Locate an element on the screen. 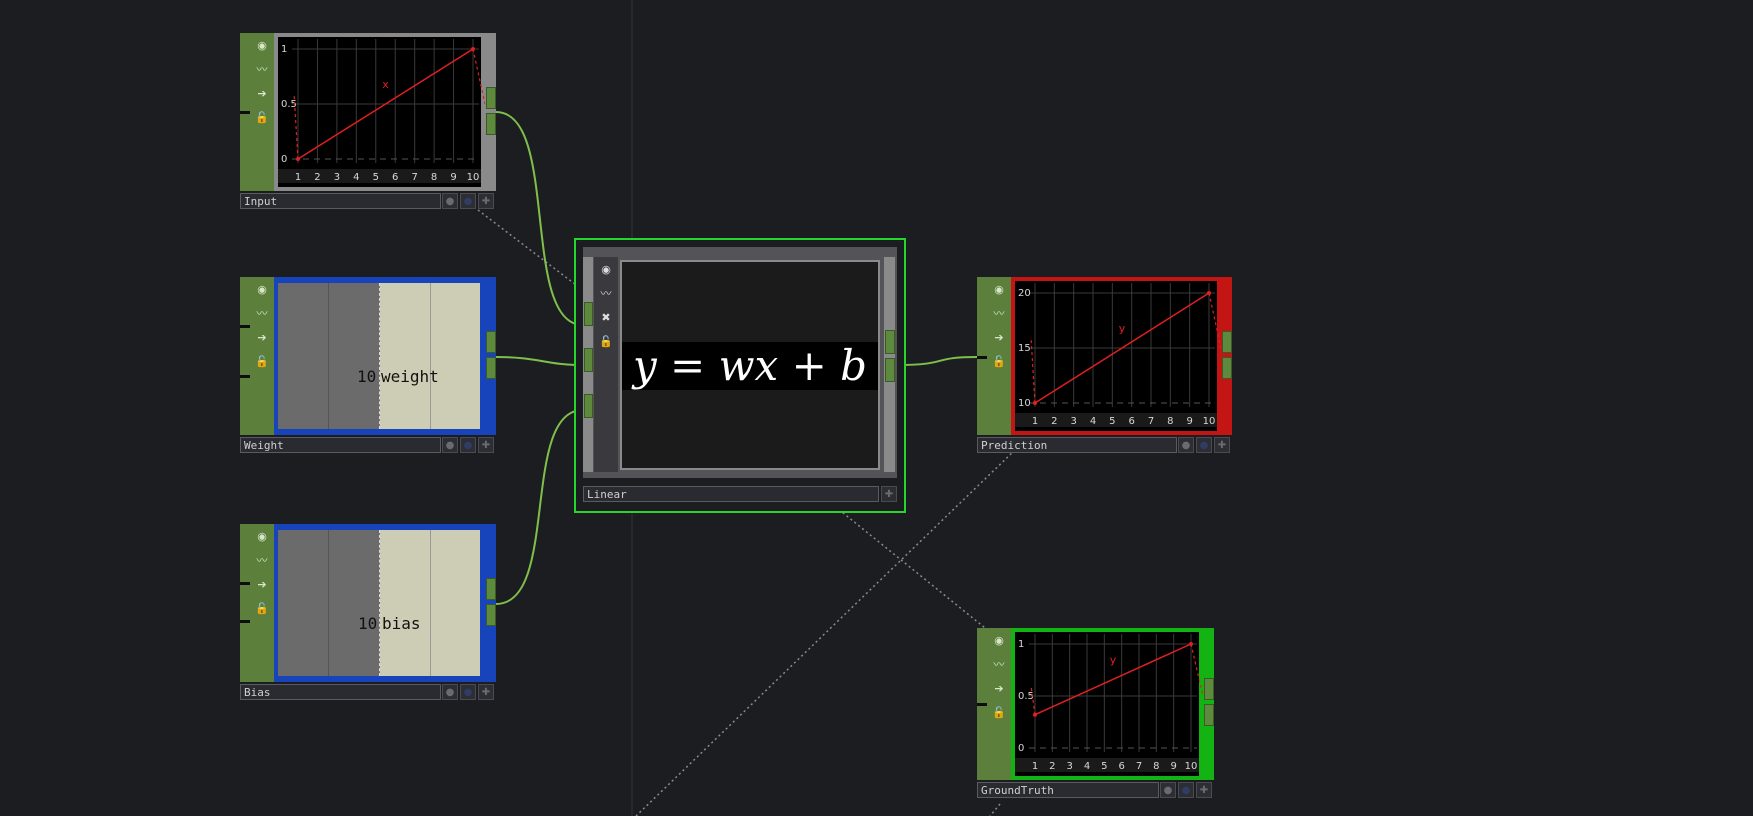  bias-name: Bias is located at coordinates (340, 692).